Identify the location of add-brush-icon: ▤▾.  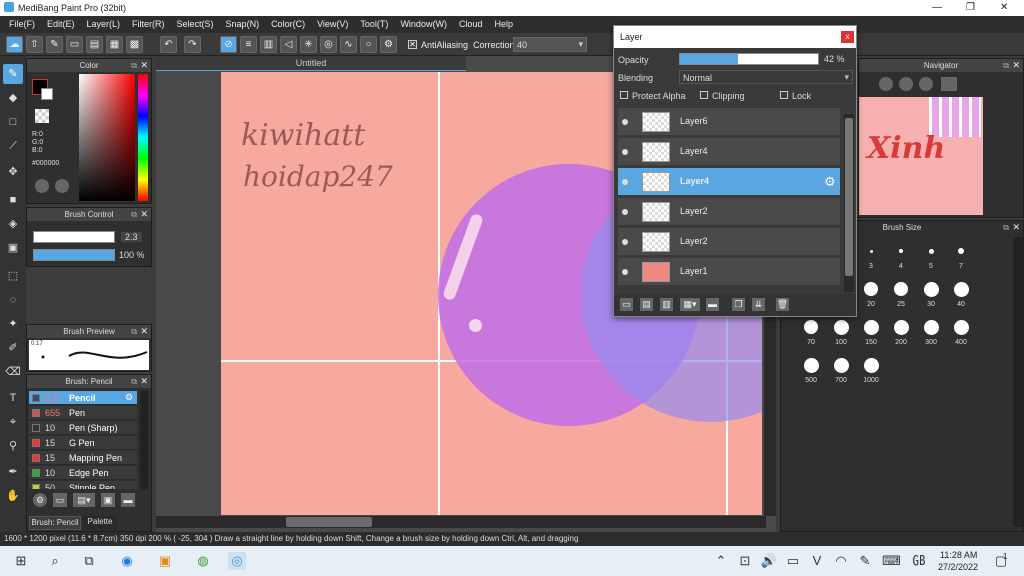
(84, 500).